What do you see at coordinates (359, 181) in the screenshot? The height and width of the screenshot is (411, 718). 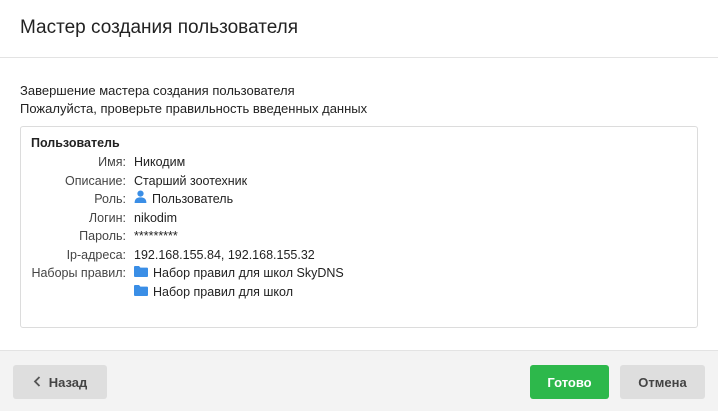 I see `row-description: Описание: Старший зоотехник` at bounding box center [359, 181].